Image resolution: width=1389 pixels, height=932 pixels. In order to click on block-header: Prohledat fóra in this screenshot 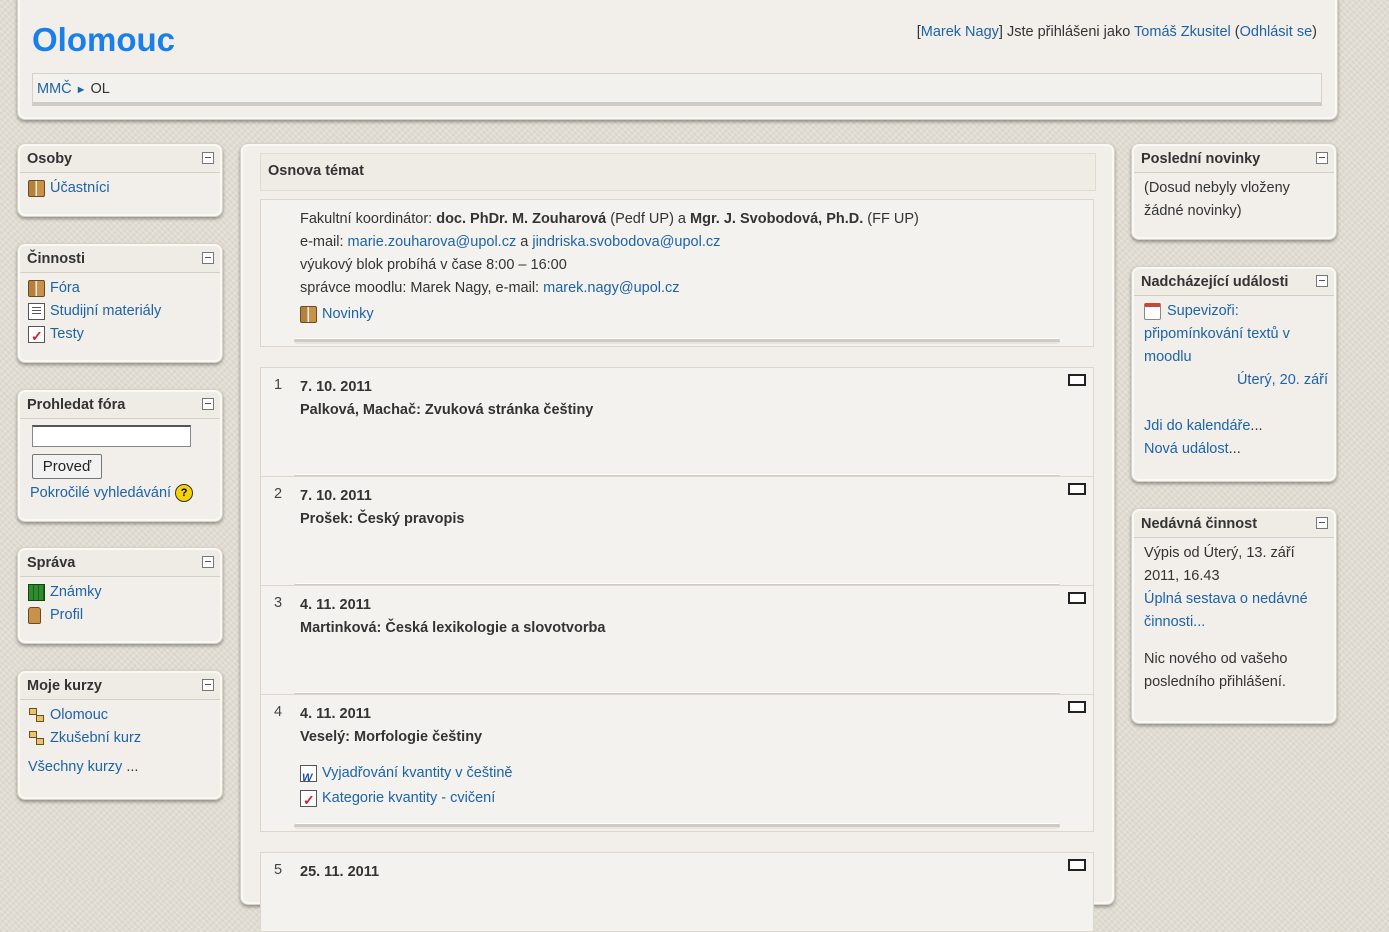, I will do `click(120, 405)`.